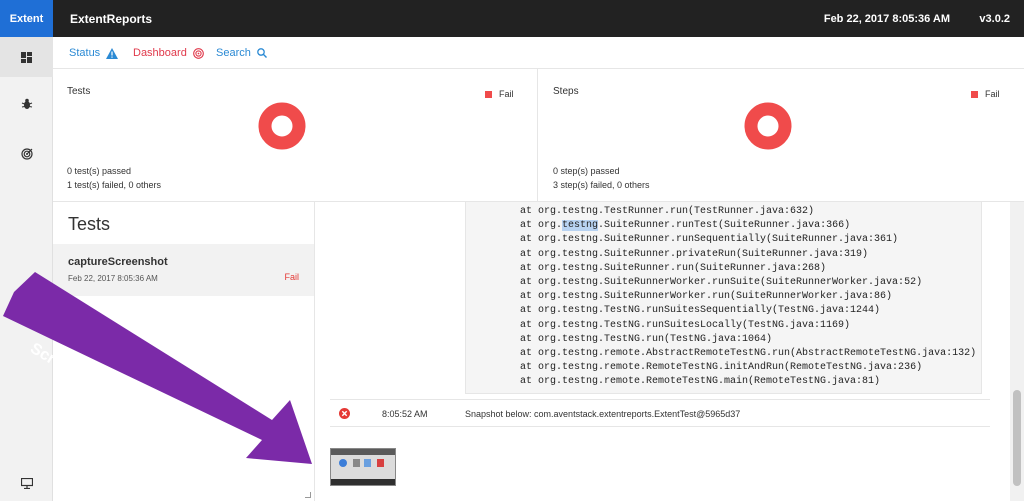  What do you see at coordinates (262, 53) in the screenshot?
I see `search-icon` at bounding box center [262, 53].